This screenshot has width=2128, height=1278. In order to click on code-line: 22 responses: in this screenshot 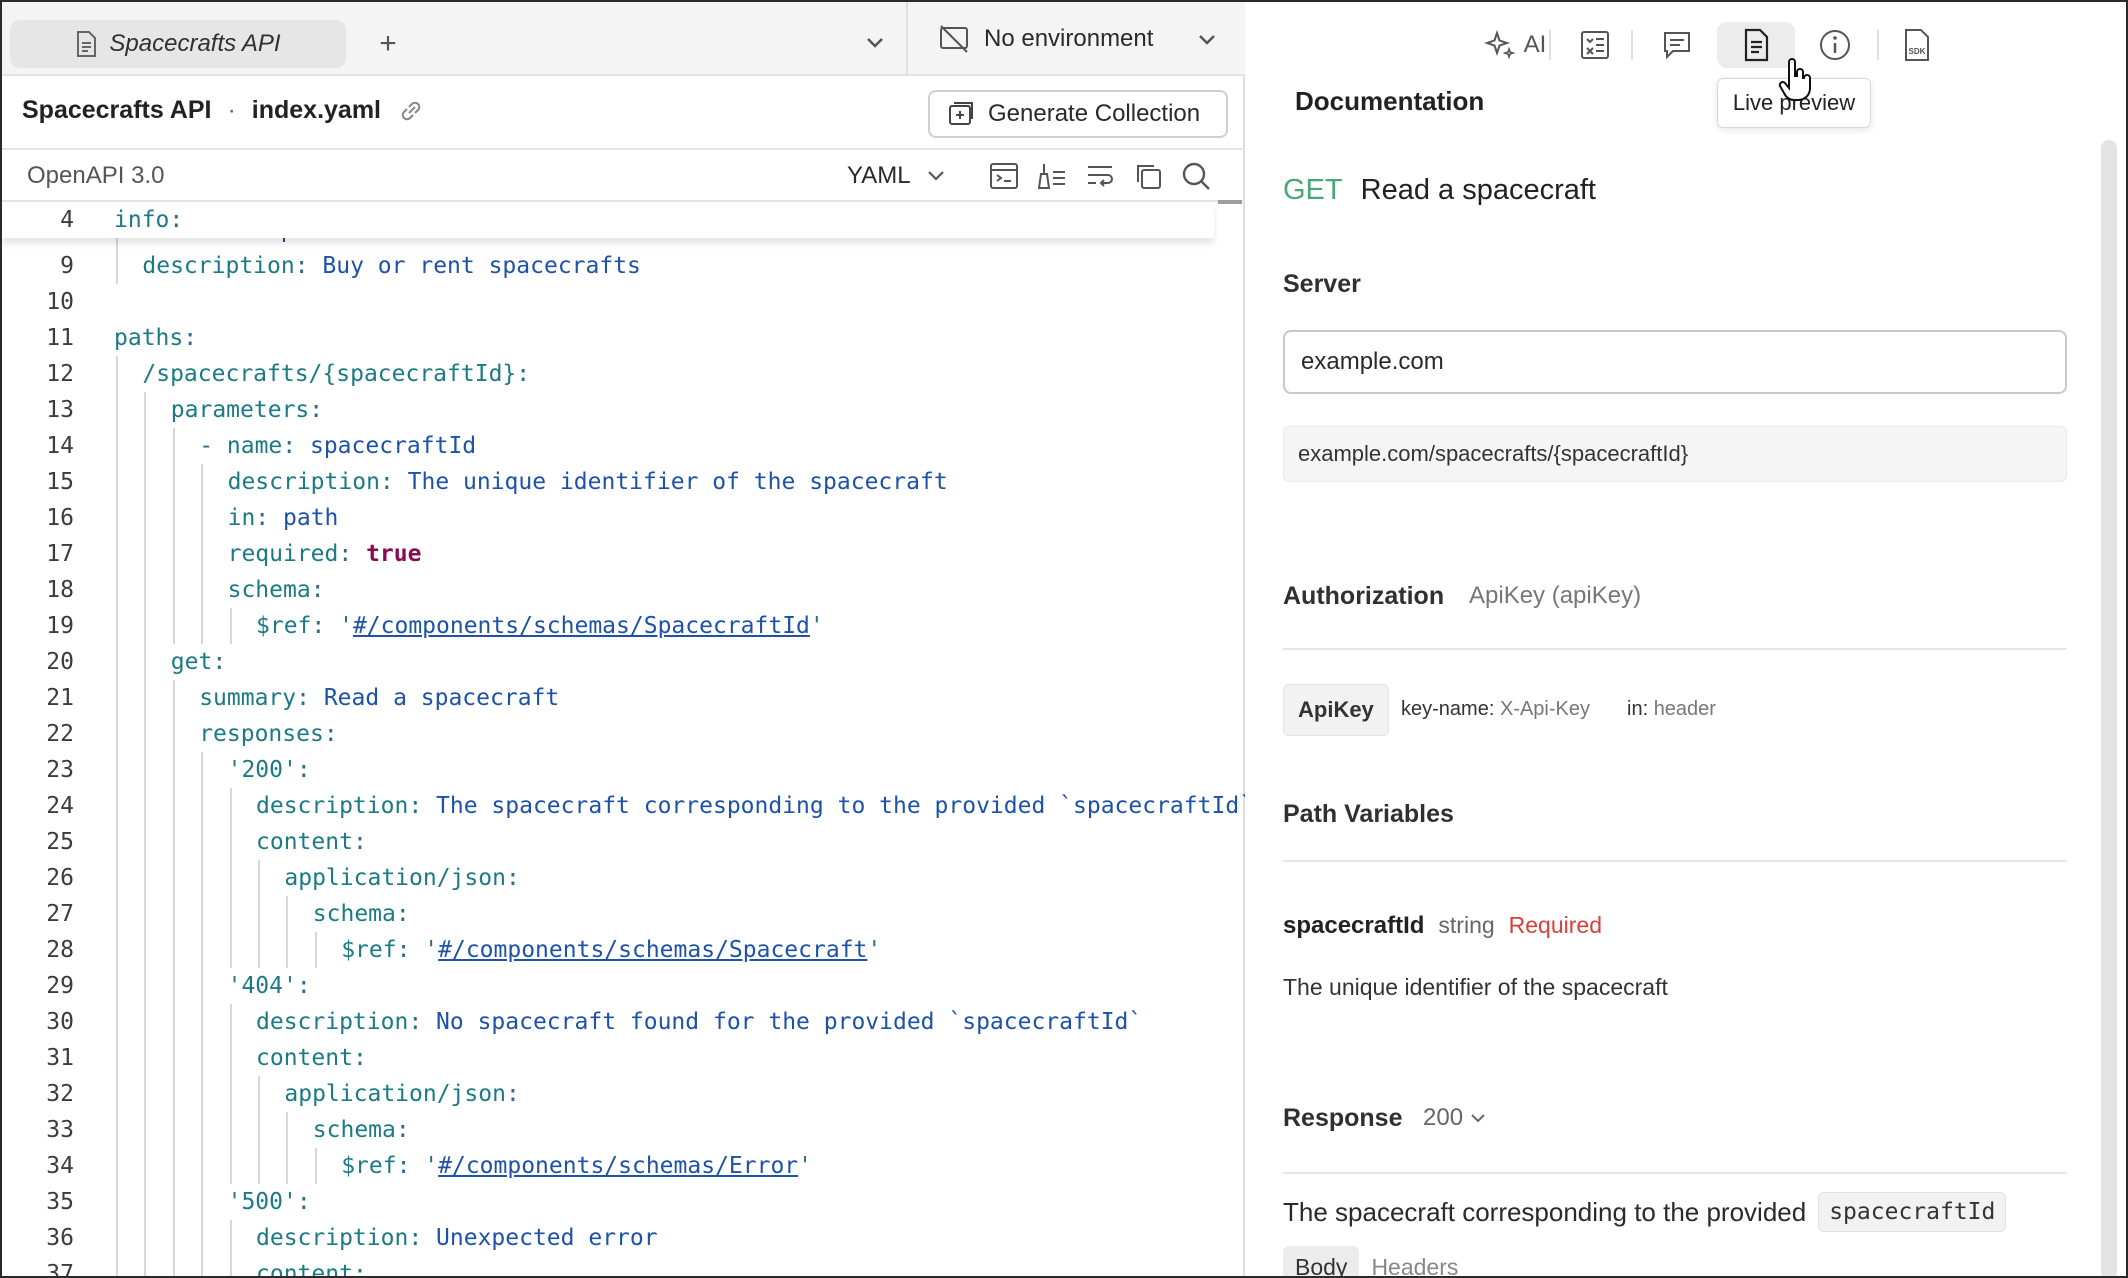, I will do `click(623, 734)`.